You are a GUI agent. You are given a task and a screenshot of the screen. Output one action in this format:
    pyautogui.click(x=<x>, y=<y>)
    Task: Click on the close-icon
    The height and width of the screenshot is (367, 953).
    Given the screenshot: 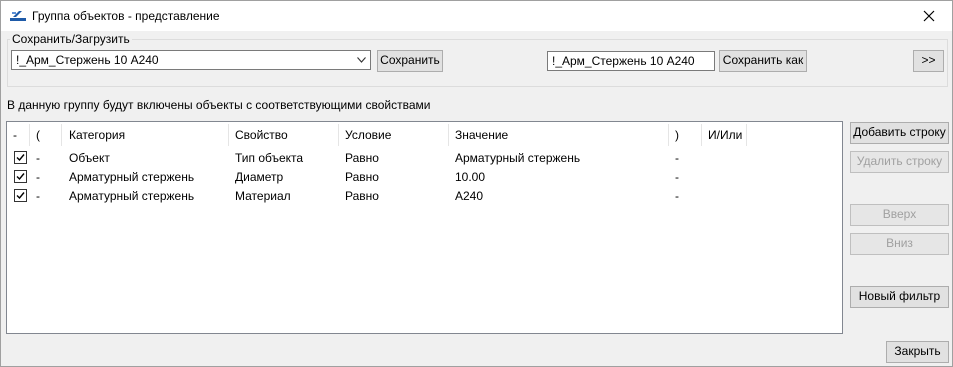 What is the action you would take?
    pyautogui.click(x=929, y=16)
    